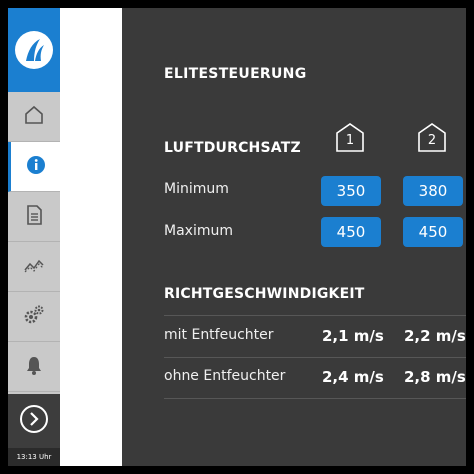 Image resolution: width=474 pixels, height=474 pixels. I want to click on chevron-right-circle-icon, so click(34, 421).